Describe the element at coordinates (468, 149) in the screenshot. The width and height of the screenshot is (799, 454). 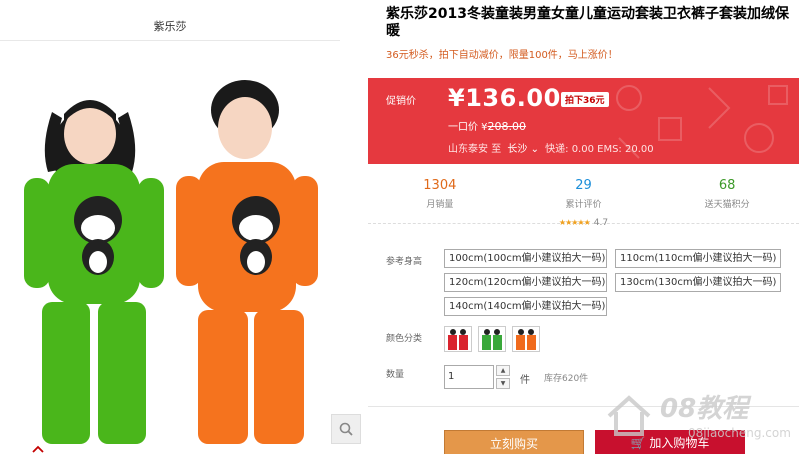
I see `ship-from: 山东泰安` at that location.